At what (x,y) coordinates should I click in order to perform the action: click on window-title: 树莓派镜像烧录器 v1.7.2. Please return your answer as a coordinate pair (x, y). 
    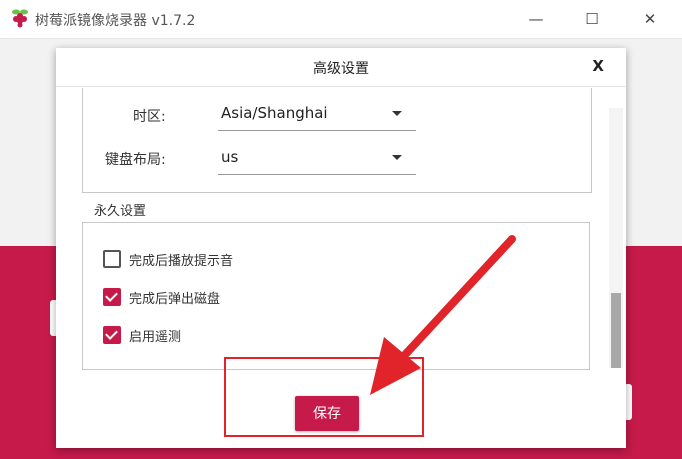
    Looking at the image, I should click on (115, 21).